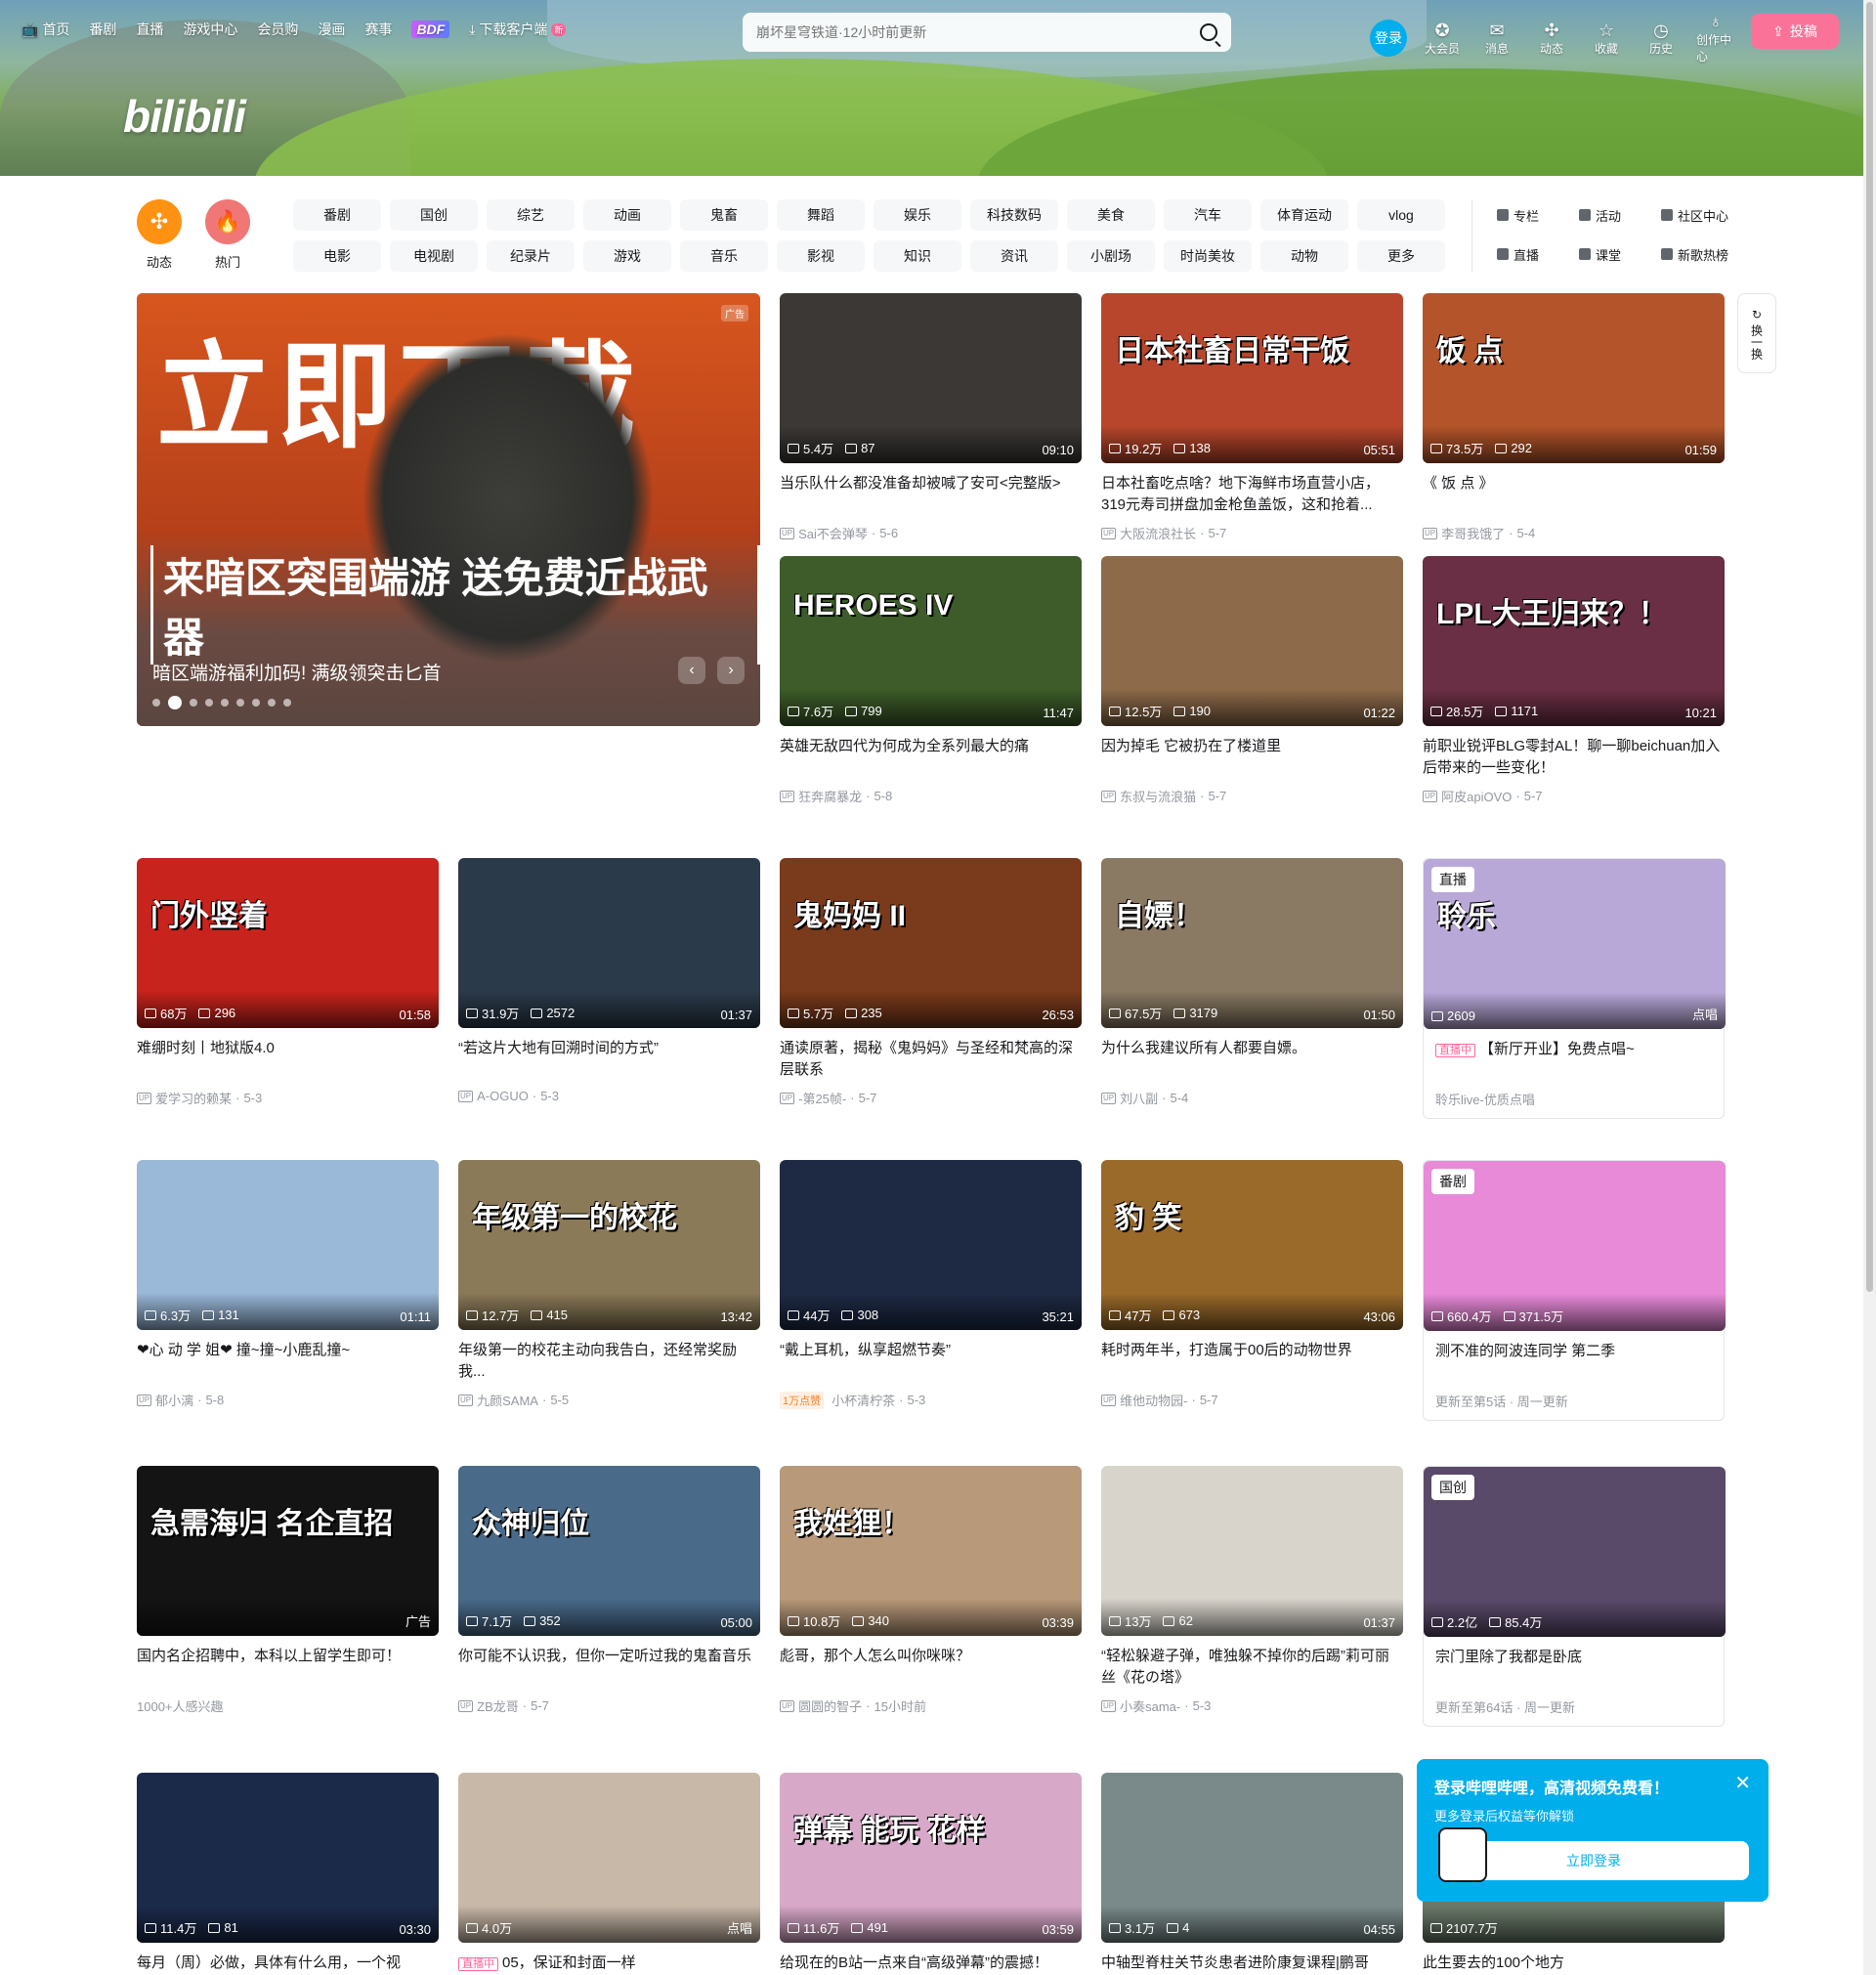 Image resolution: width=1876 pixels, height=1975 pixels. What do you see at coordinates (978, 32) in the screenshot?
I see `search-input` at bounding box center [978, 32].